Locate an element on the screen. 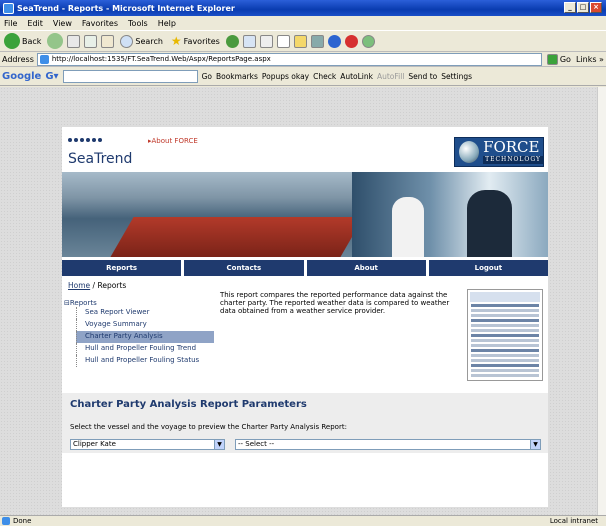 The height and width of the screenshot is (526, 606). back-arrow-icon is located at coordinates (12, 41).